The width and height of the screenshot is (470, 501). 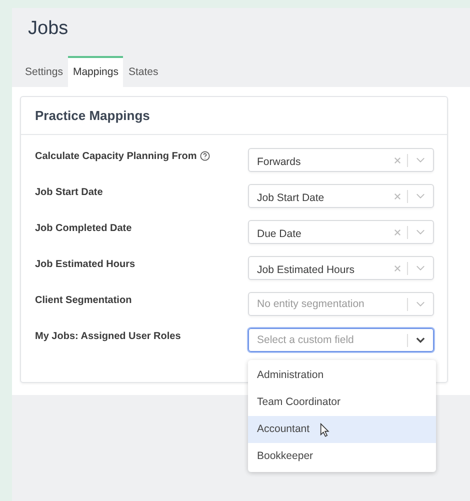 What do you see at coordinates (143, 71) in the screenshot?
I see `tab: States` at bounding box center [143, 71].